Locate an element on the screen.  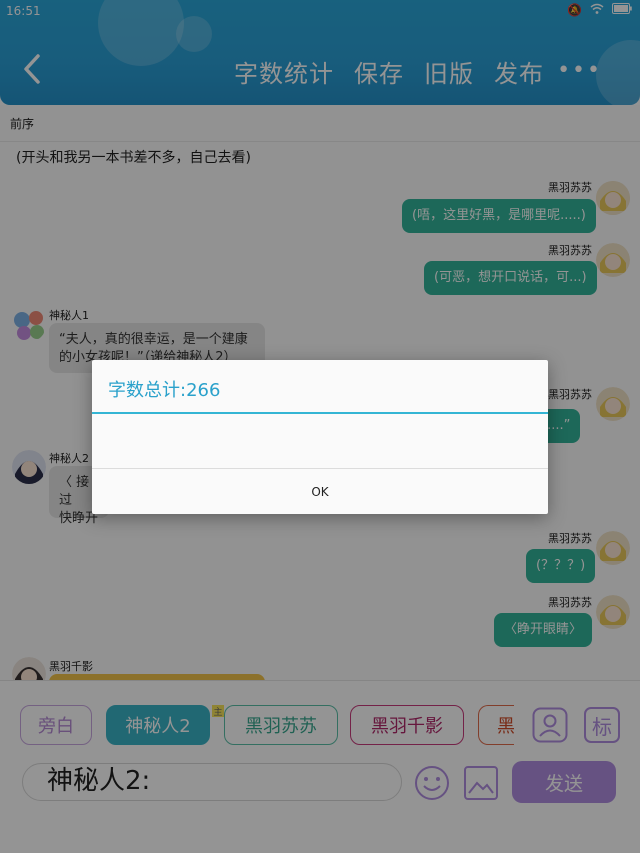
dialog-title: 字数总计:266 is located at coordinates (164, 390).